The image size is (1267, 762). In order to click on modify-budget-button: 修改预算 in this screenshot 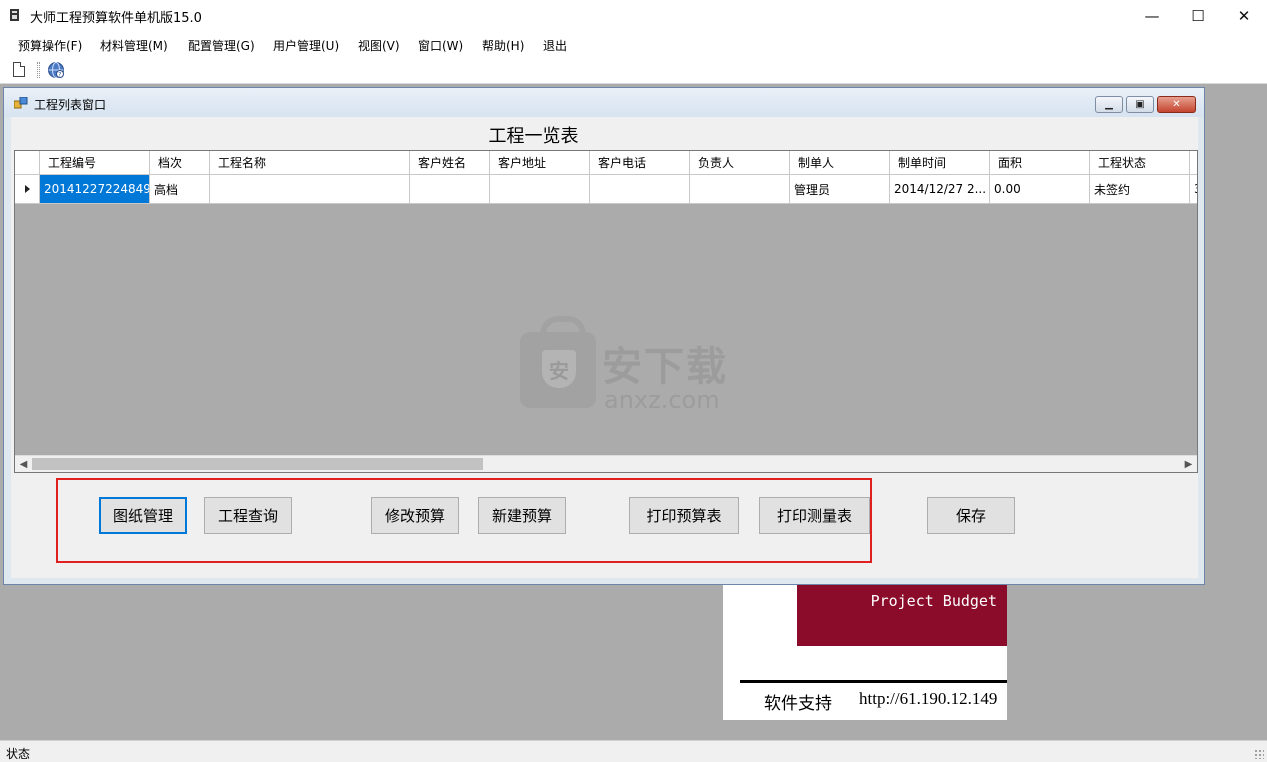, I will do `click(415, 515)`.